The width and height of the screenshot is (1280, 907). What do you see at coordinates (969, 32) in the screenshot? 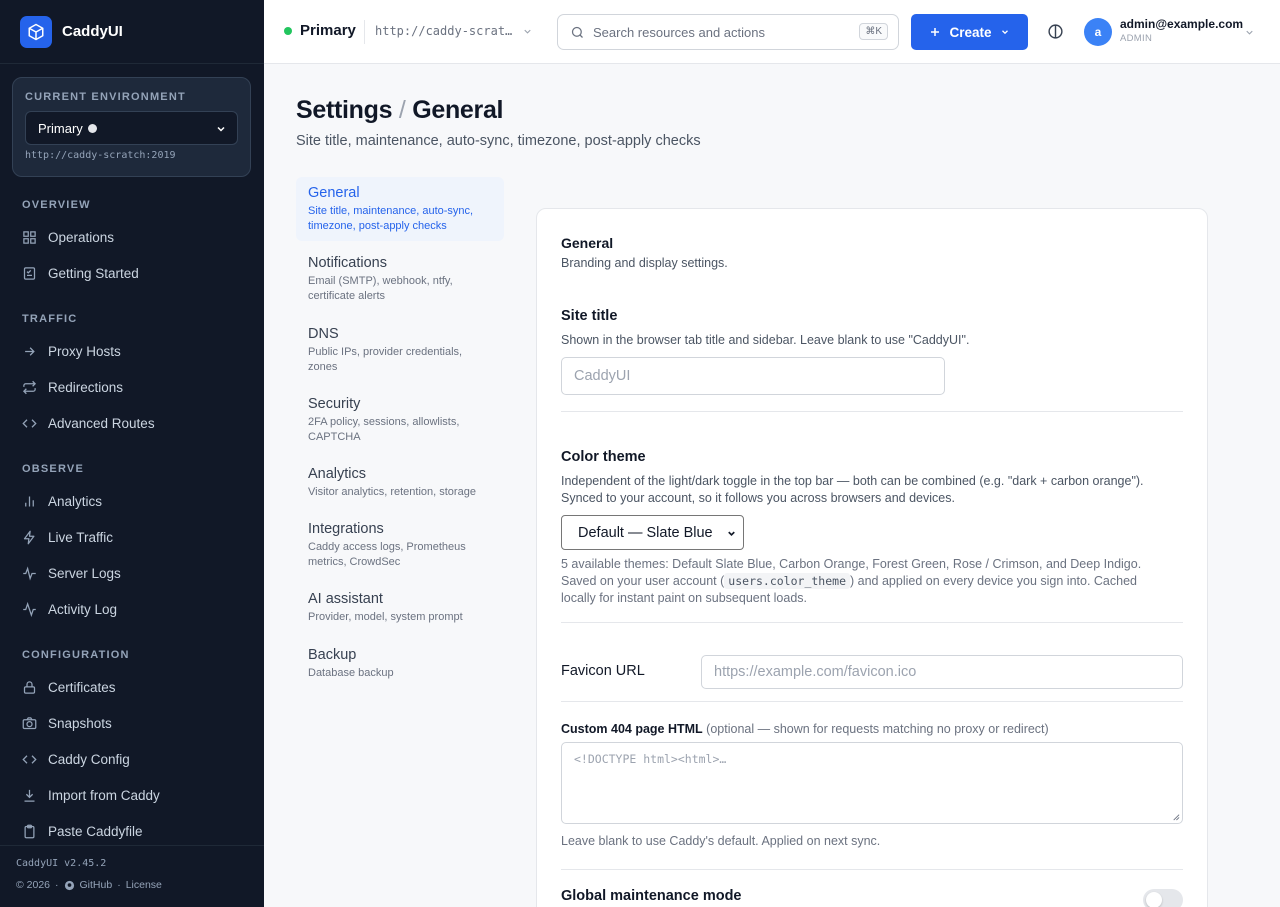
I see `create-button: Create` at bounding box center [969, 32].